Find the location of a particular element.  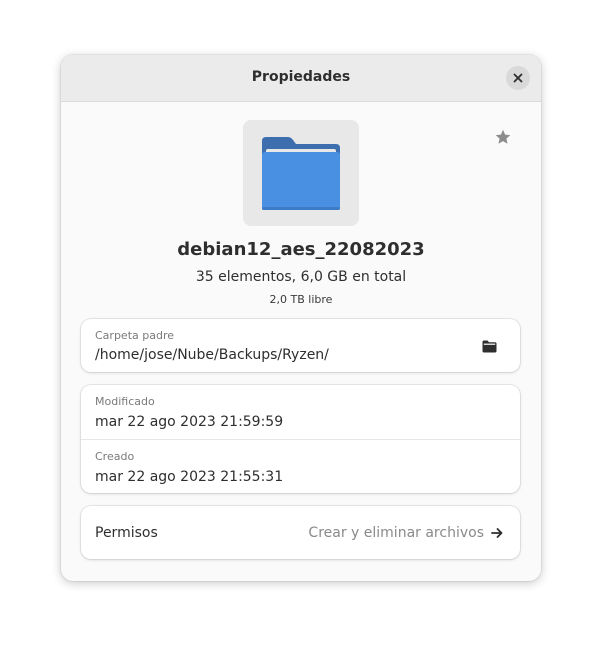

divider is located at coordinates (300, 439).